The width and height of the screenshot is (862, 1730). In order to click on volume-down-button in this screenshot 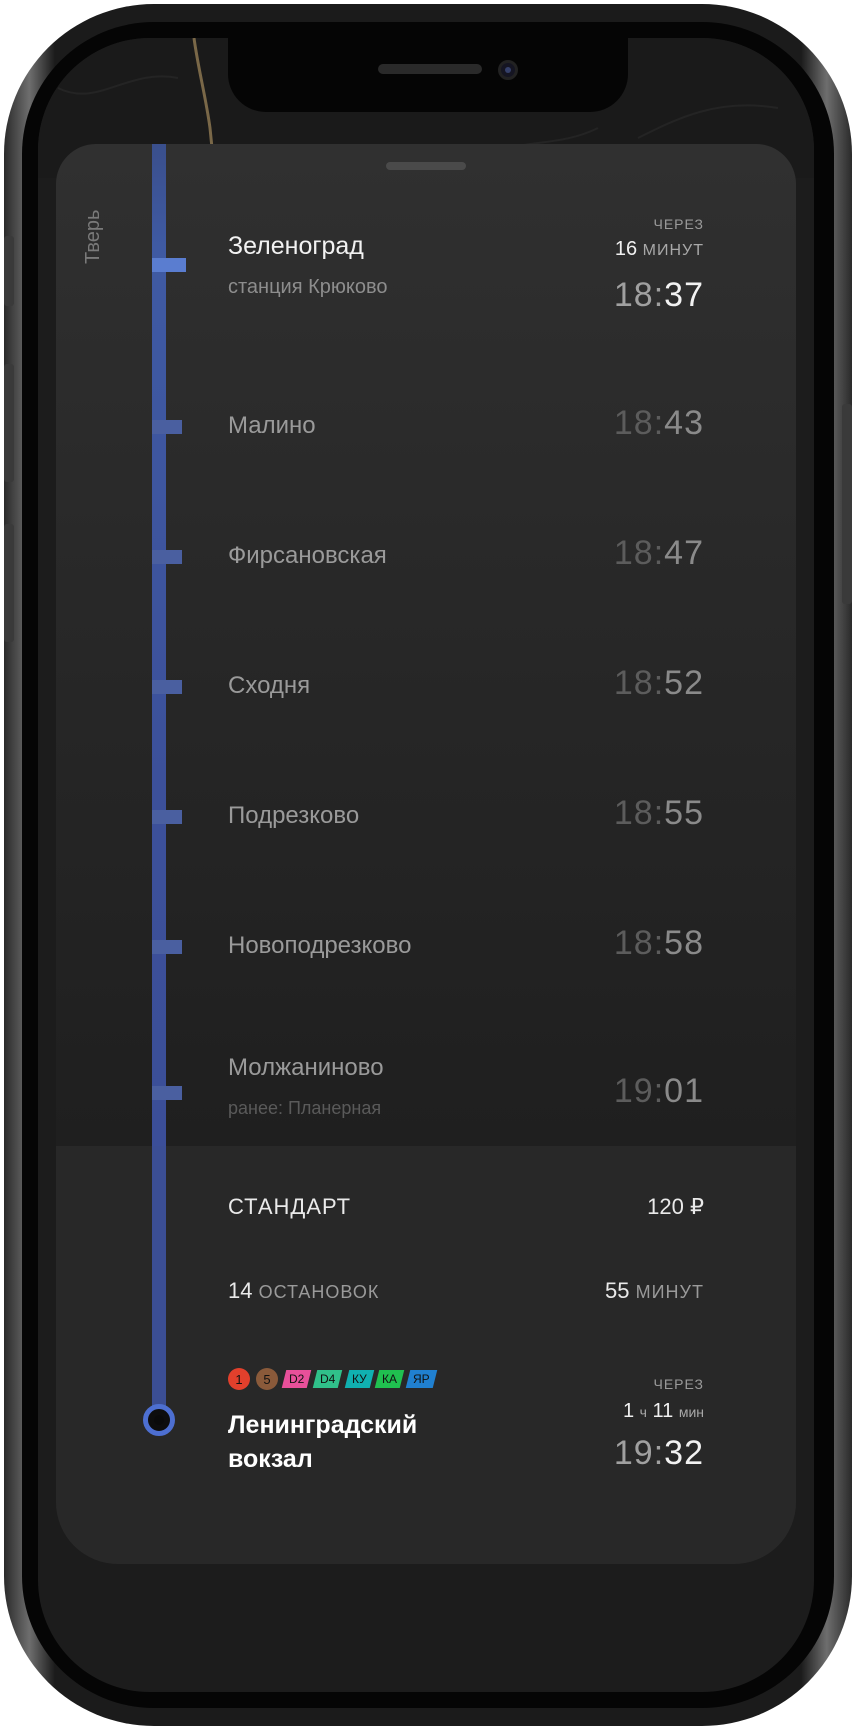, I will do `click(9, 583)`.